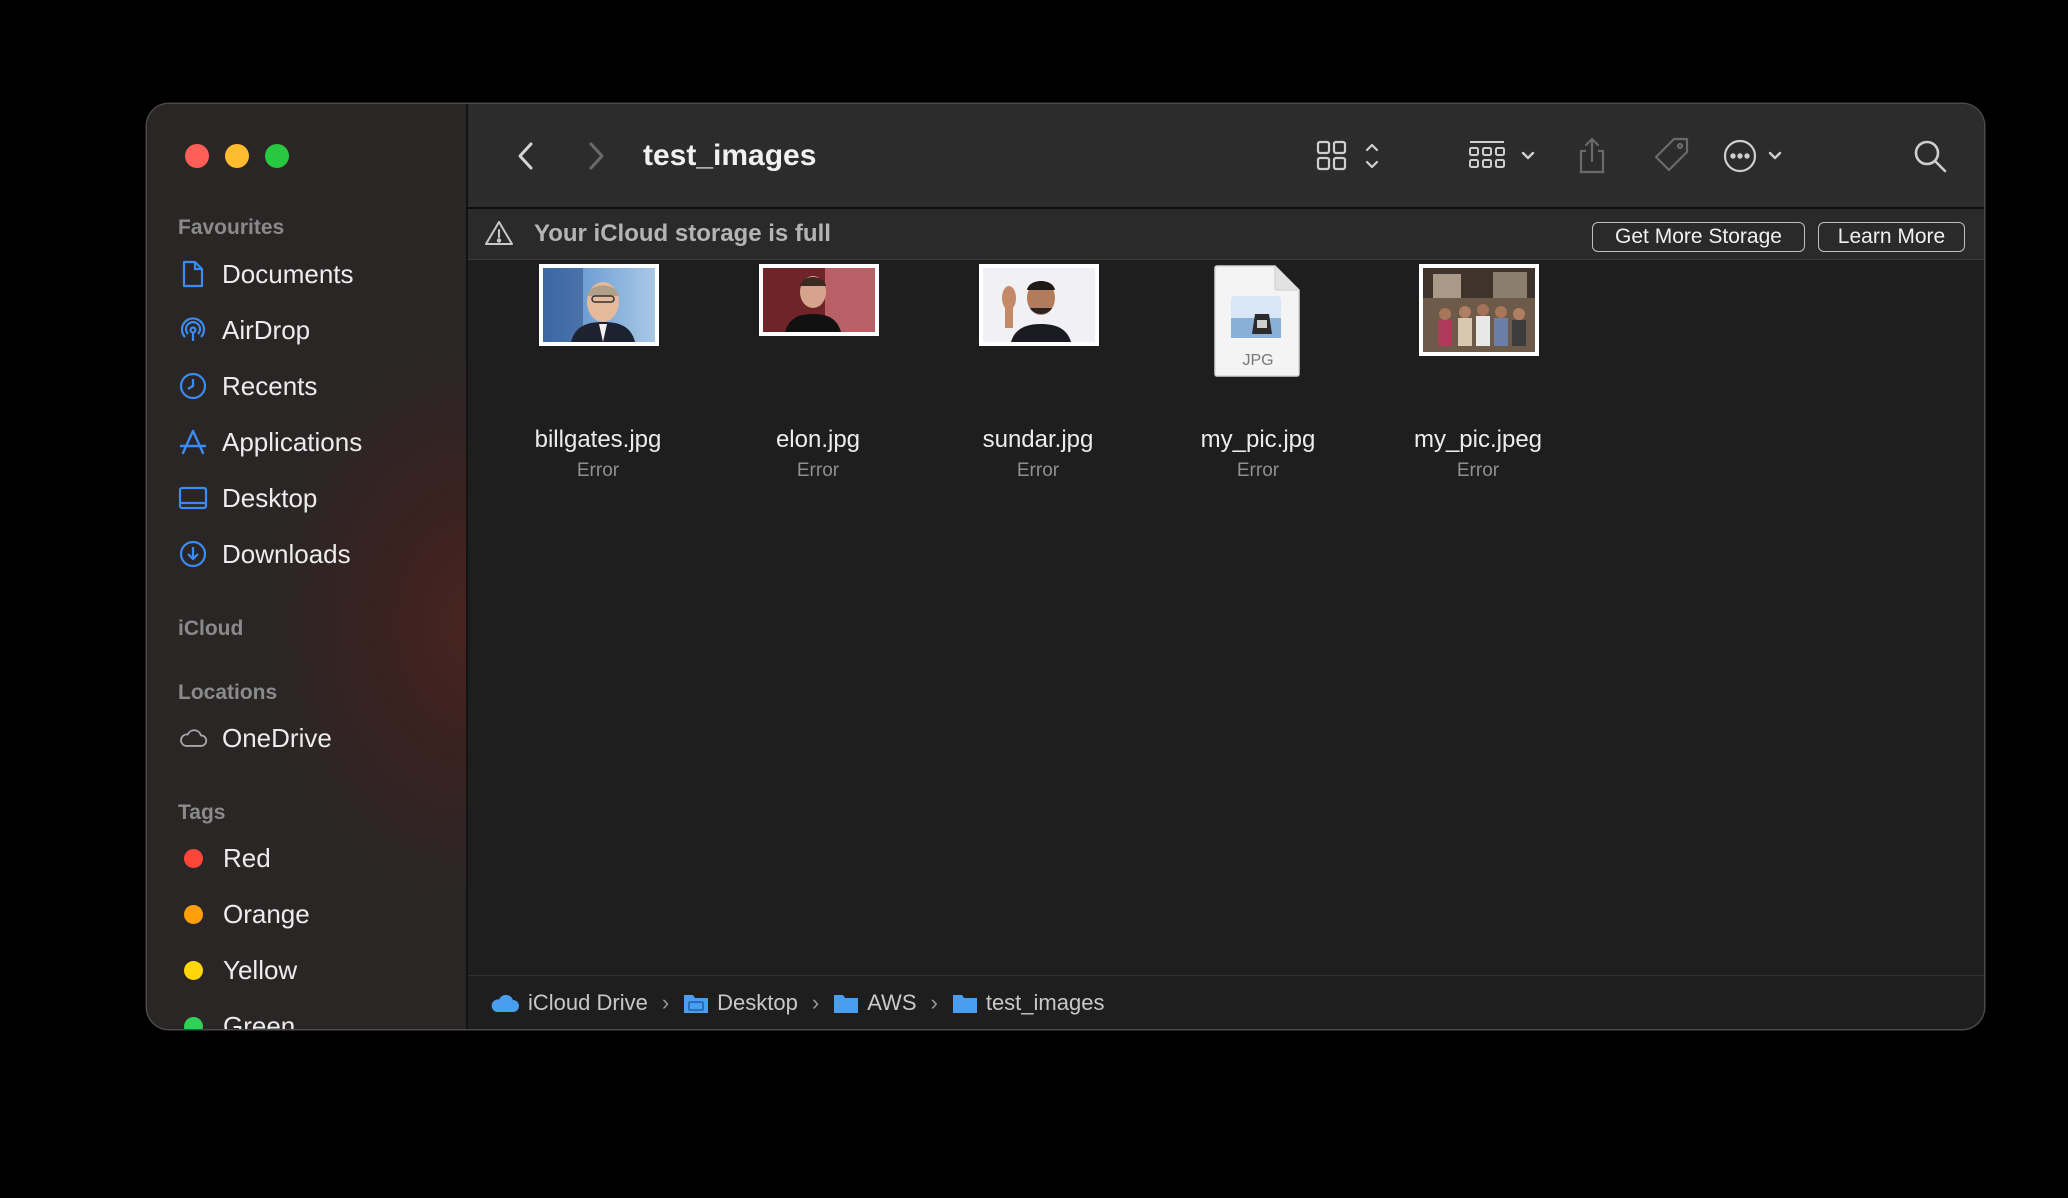  What do you see at coordinates (588, 1002) in the screenshot?
I see `path-item-label: iCloud Drive` at bounding box center [588, 1002].